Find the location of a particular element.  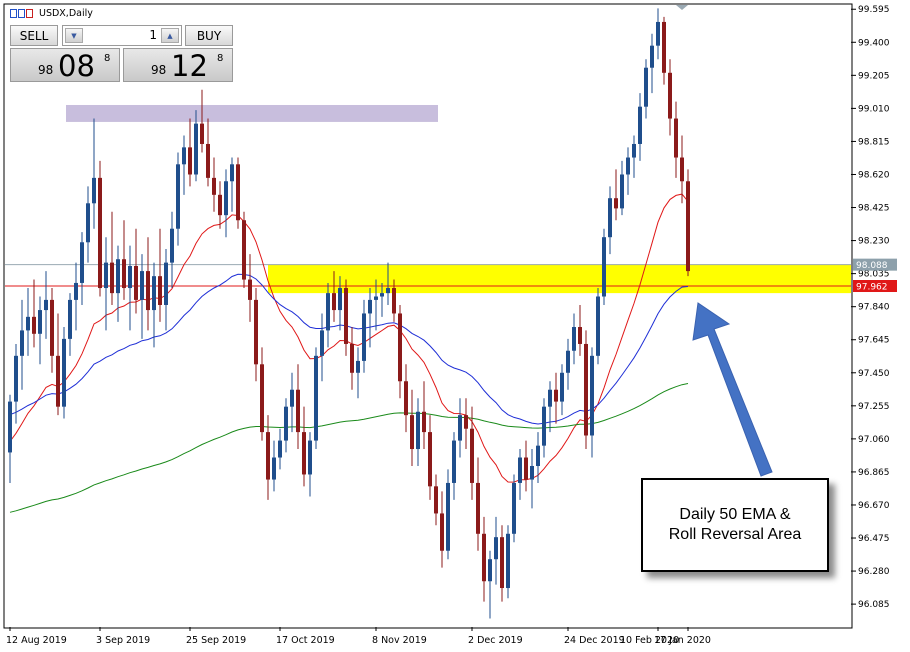

lot-increase-icon: ▲ is located at coordinates (170, 35).